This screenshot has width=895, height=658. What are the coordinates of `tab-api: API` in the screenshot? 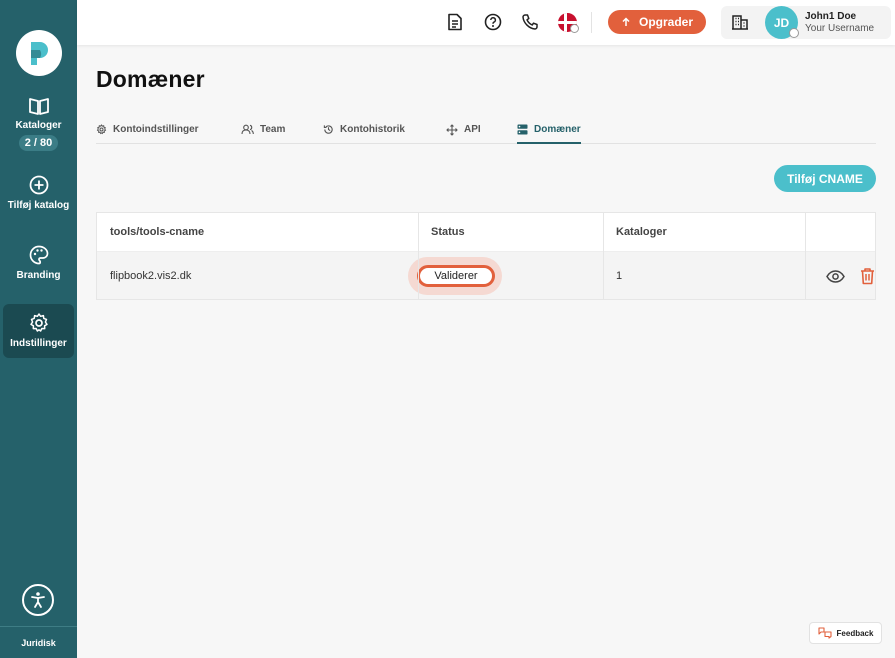 It's located at (463, 131).